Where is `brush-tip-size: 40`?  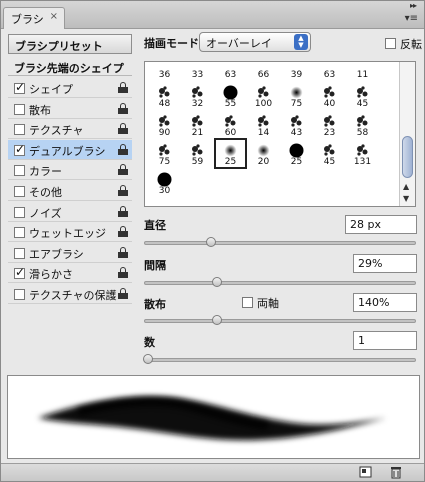 brush-tip-size: 40 is located at coordinates (329, 104).